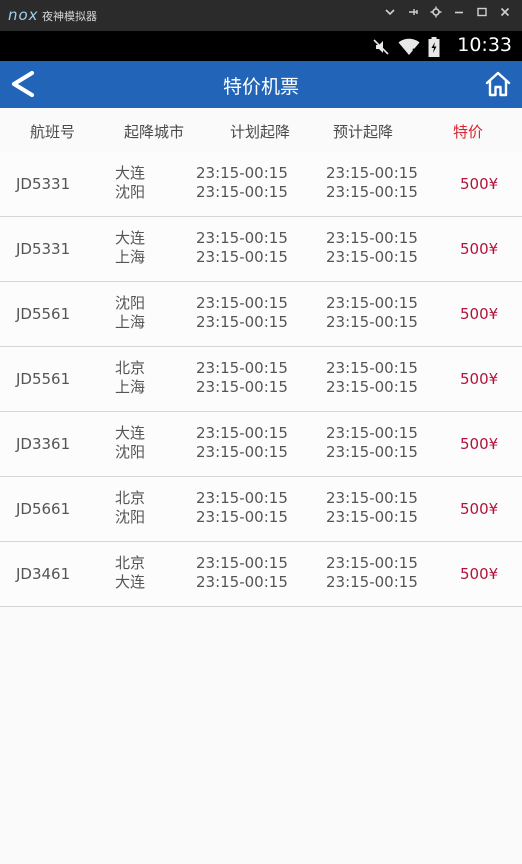  I want to click on app-header: 特价机票, so click(261, 84).